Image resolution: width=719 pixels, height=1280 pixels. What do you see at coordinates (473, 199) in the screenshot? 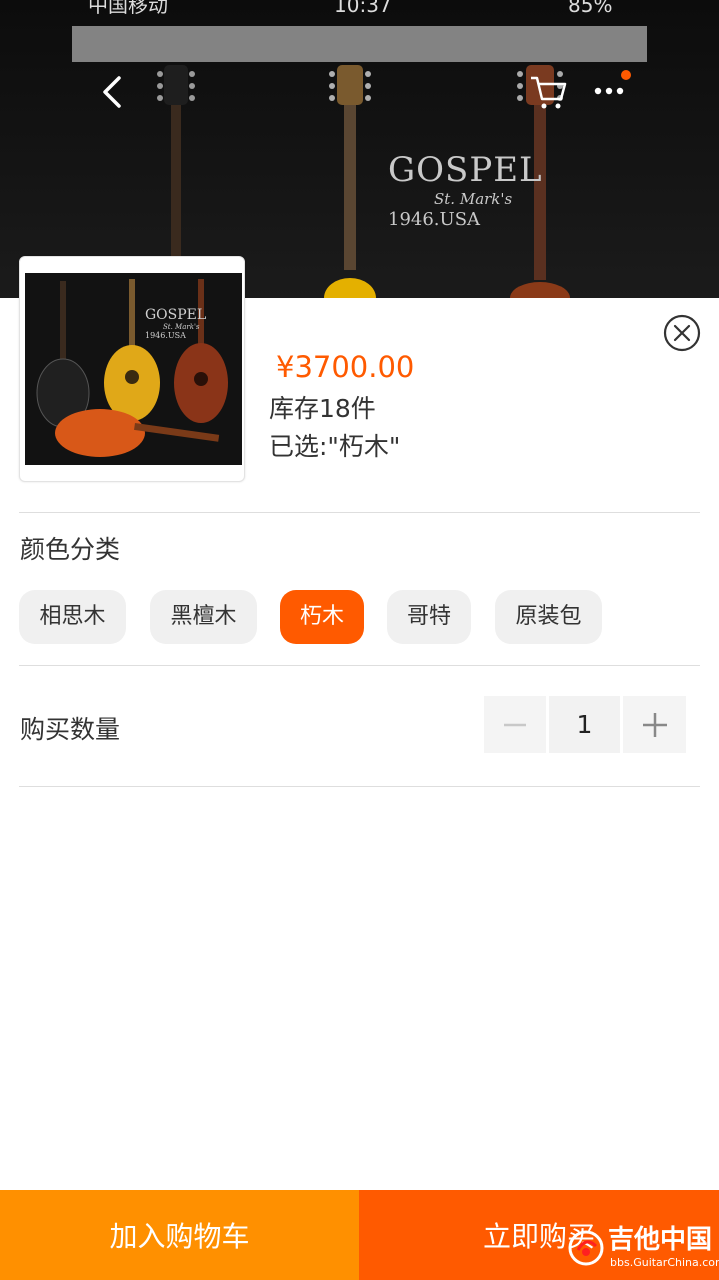
I see `hero-brand-sub: St. Mark's` at bounding box center [473, 199].